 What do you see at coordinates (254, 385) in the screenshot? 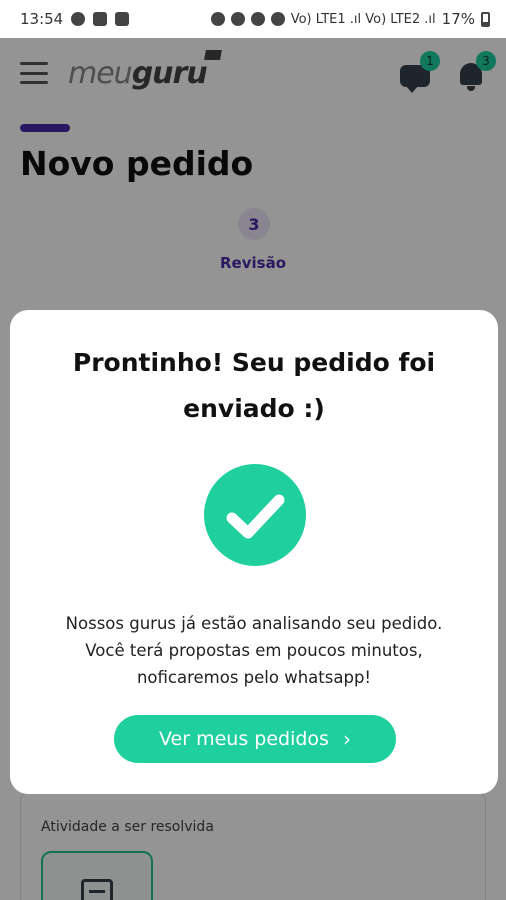
I see `modal-title: Prontinho! Seu pedido foi enviado :)` at bounding box center [254, 385].